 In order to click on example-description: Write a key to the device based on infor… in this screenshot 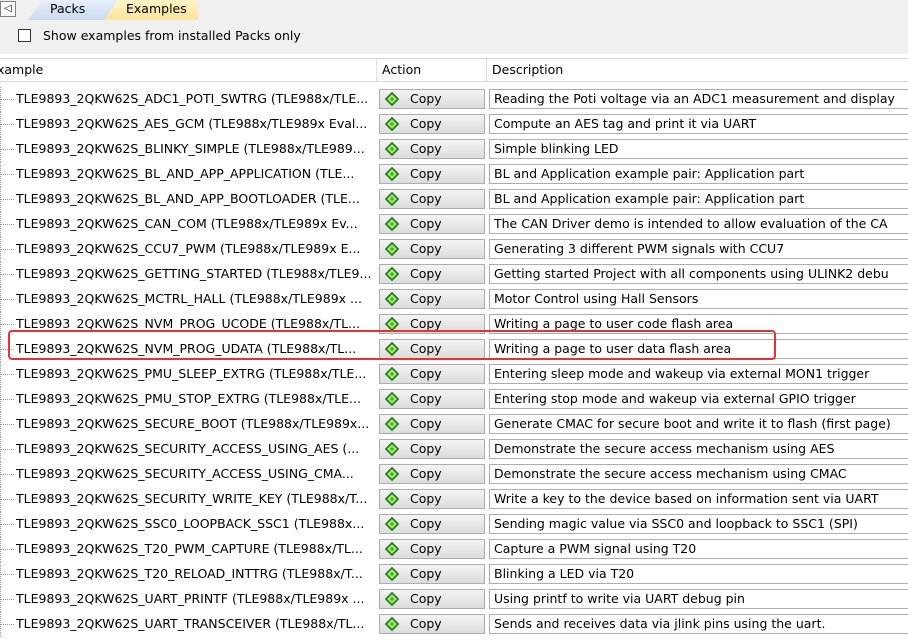, I will do `click(698, 499)`.